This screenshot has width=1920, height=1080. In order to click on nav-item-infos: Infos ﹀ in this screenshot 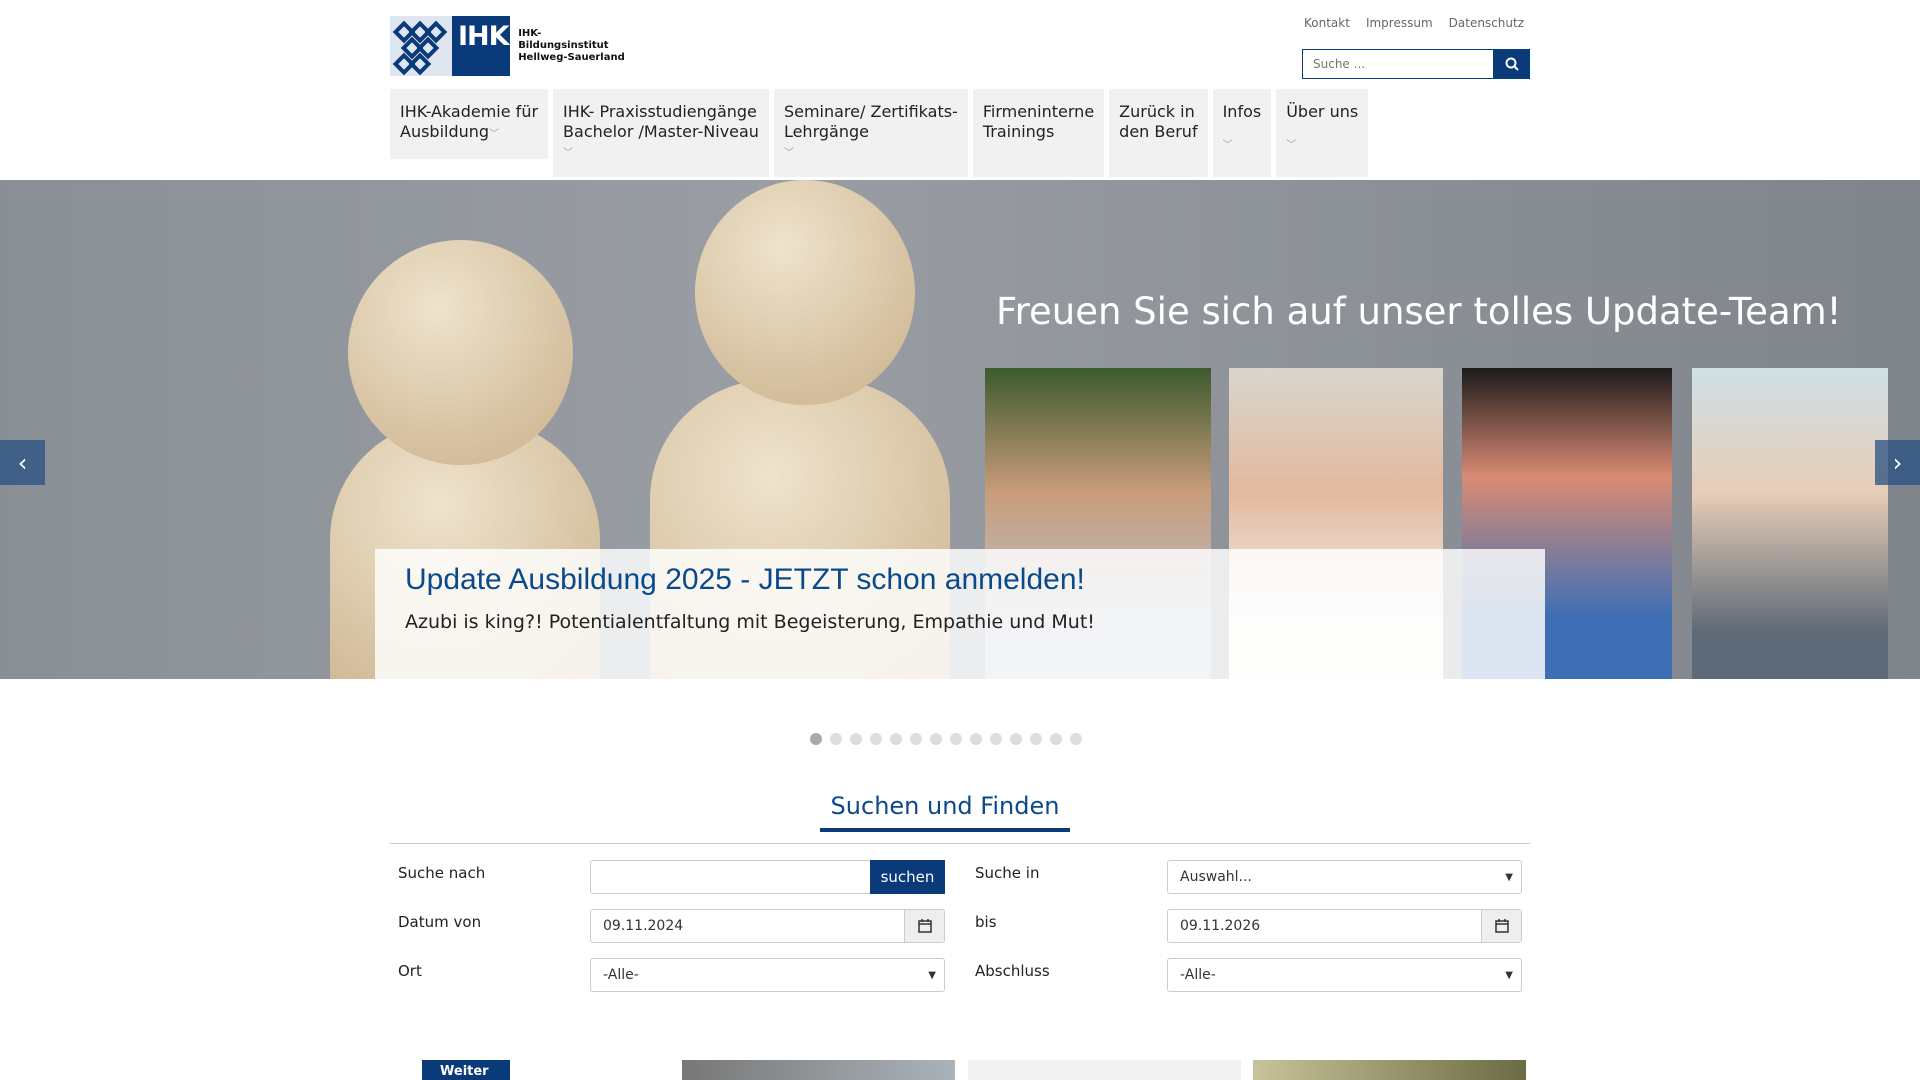, I will do `click(1242, 133)`.